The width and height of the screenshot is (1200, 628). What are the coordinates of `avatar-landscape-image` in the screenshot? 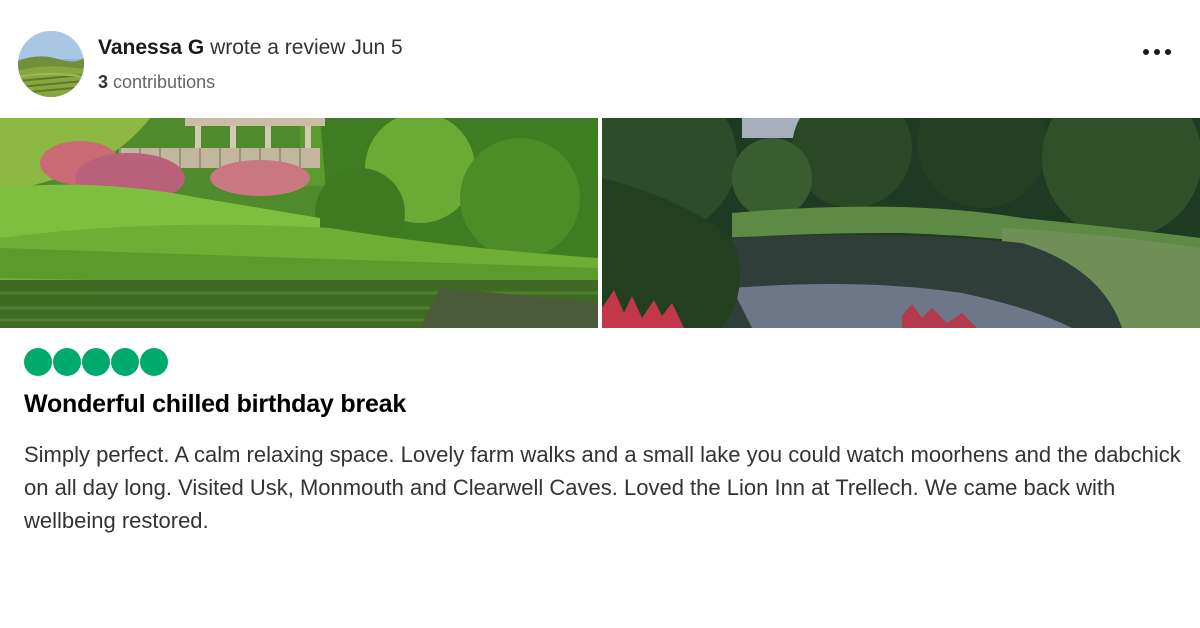 It's located at (51, 64).